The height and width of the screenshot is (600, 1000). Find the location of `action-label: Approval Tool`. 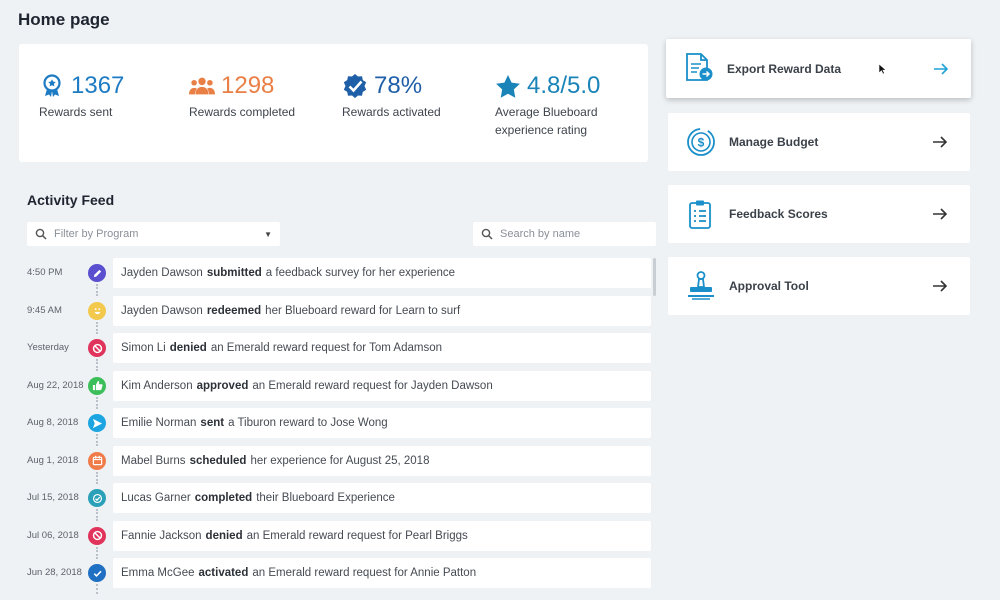

action-label: Approval Tool is located at coordinates (769, 286).